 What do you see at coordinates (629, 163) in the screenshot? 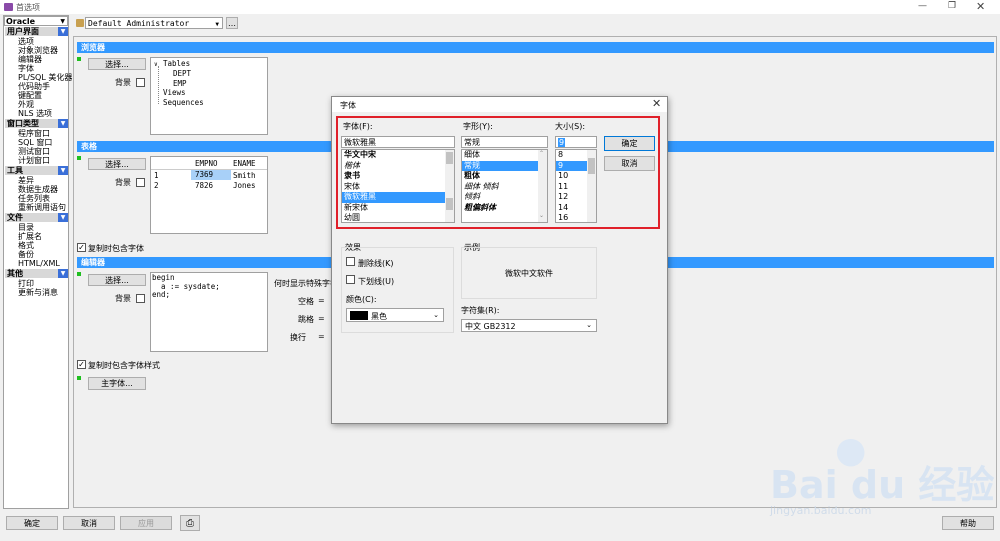
I see `dialog-cancel-button: 取消` at bounding box center [629, 163].